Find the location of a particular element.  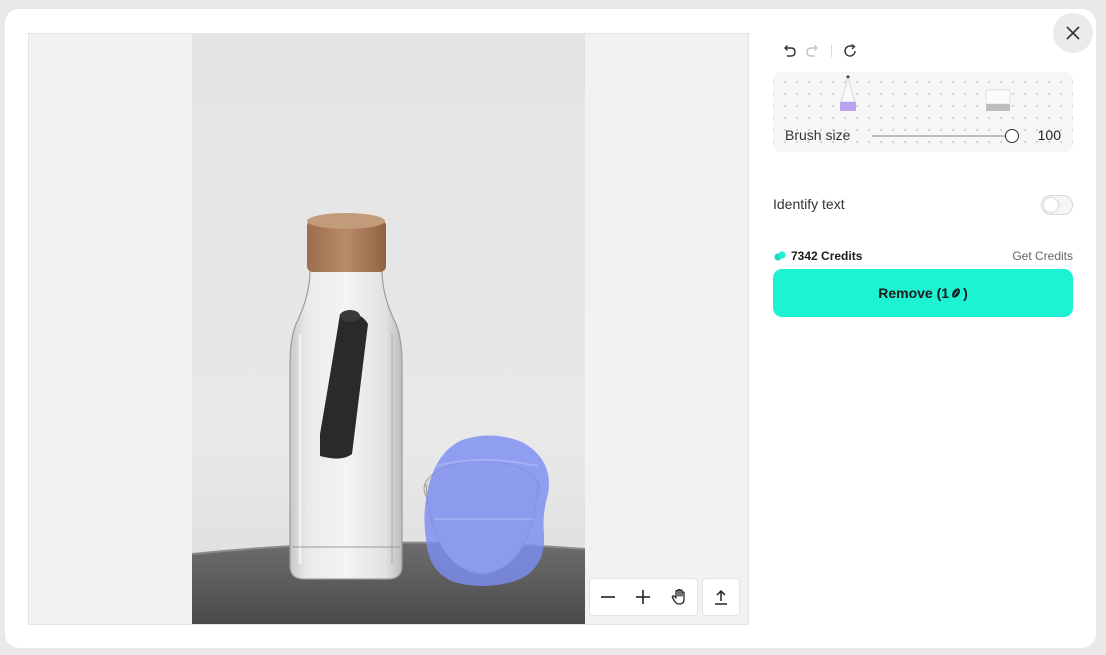

eraser-tool-icon is located at coordinates (998, 100).